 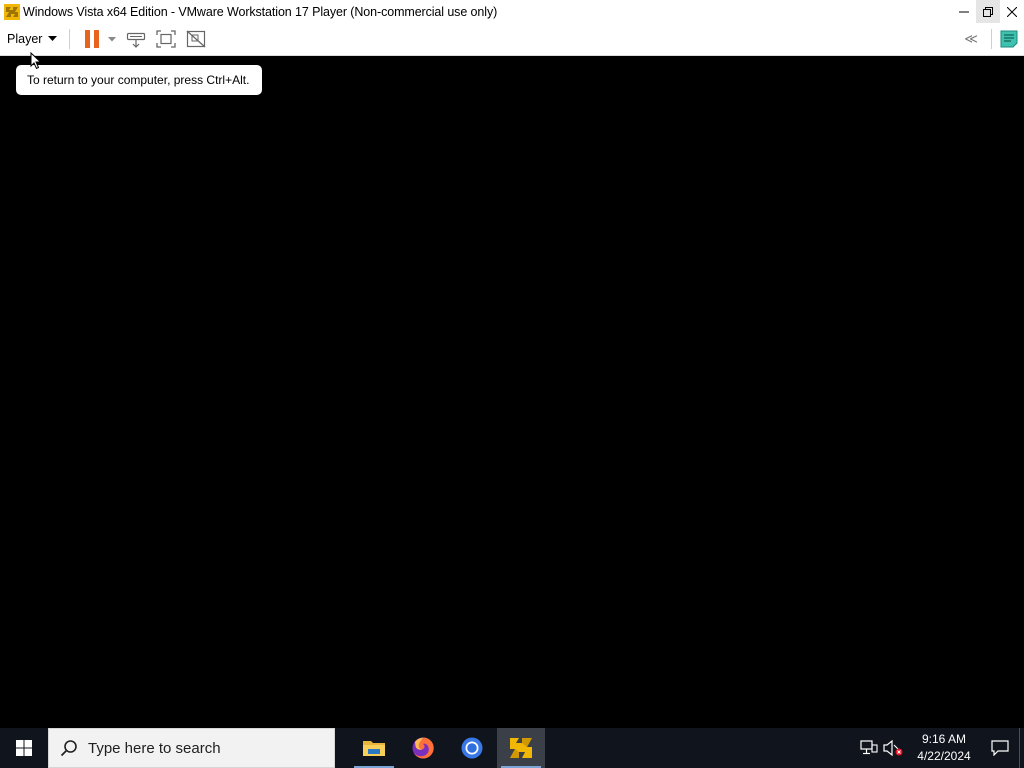 I want to click on send-ctrl-alt-del-button, so click(x=136, y=39).